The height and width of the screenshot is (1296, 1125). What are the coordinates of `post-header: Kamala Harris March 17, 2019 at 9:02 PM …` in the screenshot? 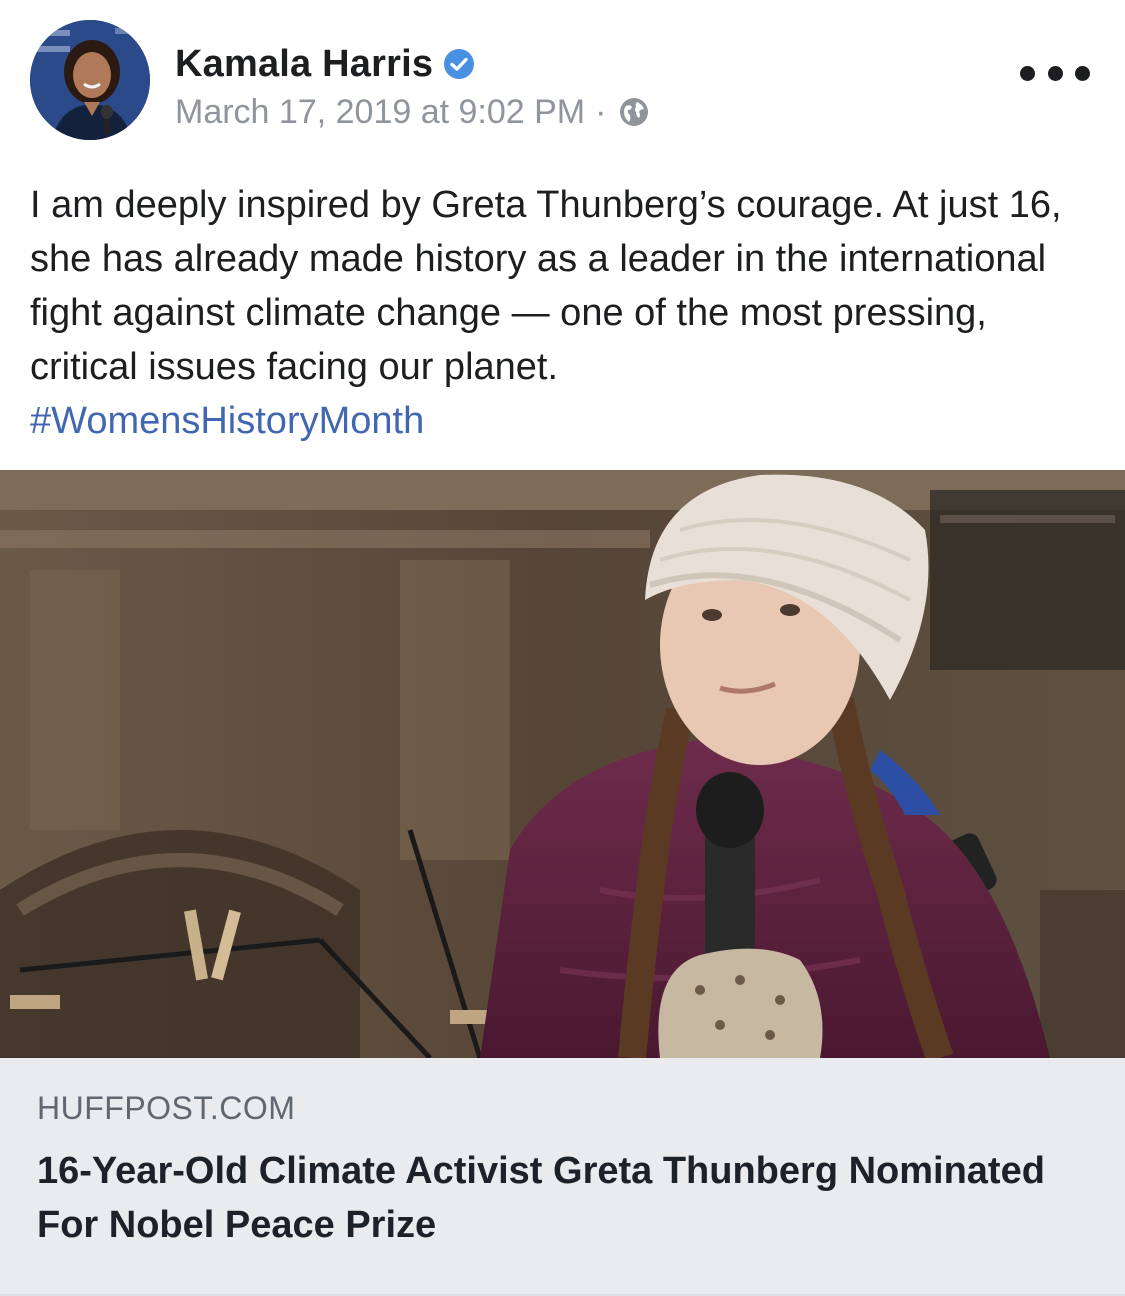 It's located at (562, 80).